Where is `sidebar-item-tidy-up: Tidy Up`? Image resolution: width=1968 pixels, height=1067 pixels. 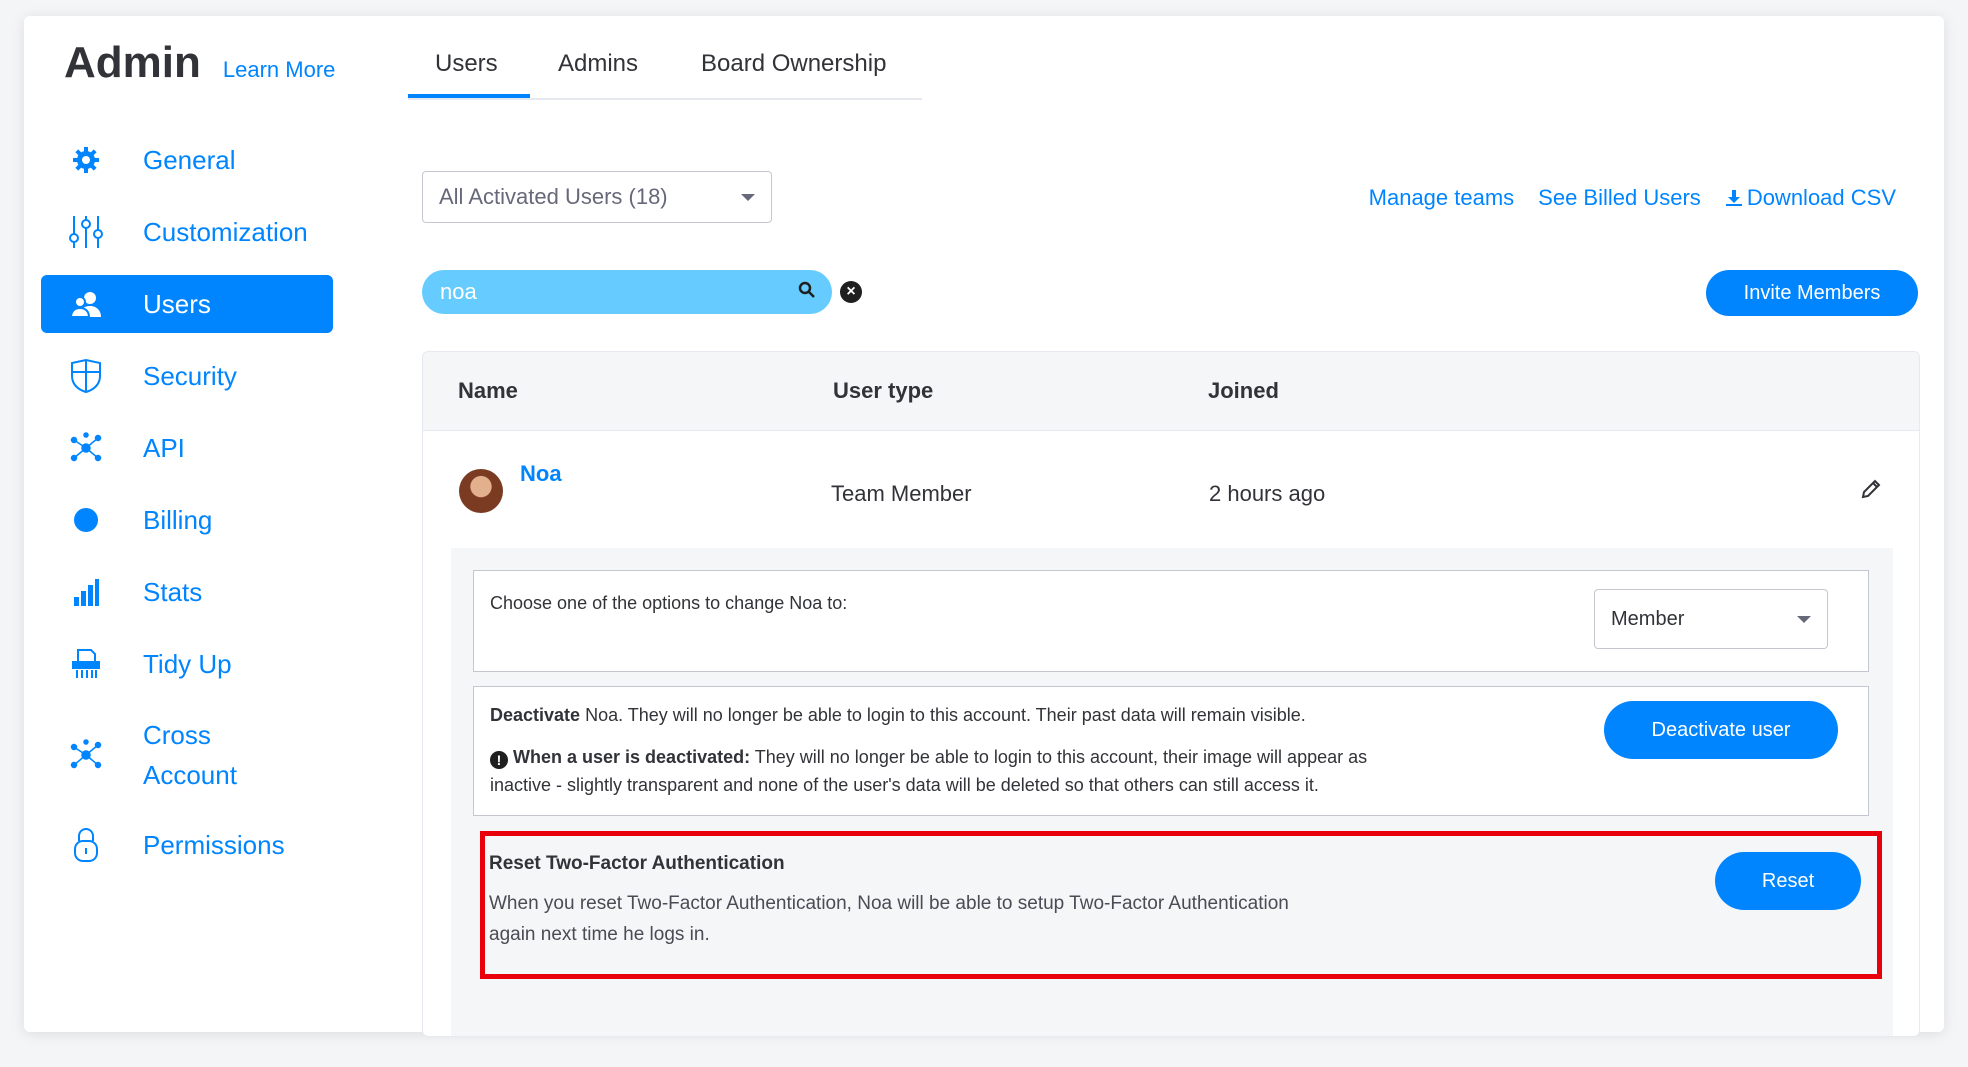
sidebar-item-tidy-up: Tidy Up is located at coordinates (187, 664).